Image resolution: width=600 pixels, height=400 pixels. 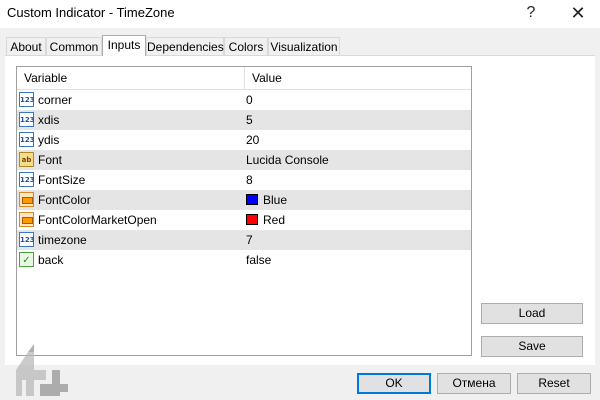 I want to click on variable-name: FontColorMarketOpen, so click(x=97, y=220).